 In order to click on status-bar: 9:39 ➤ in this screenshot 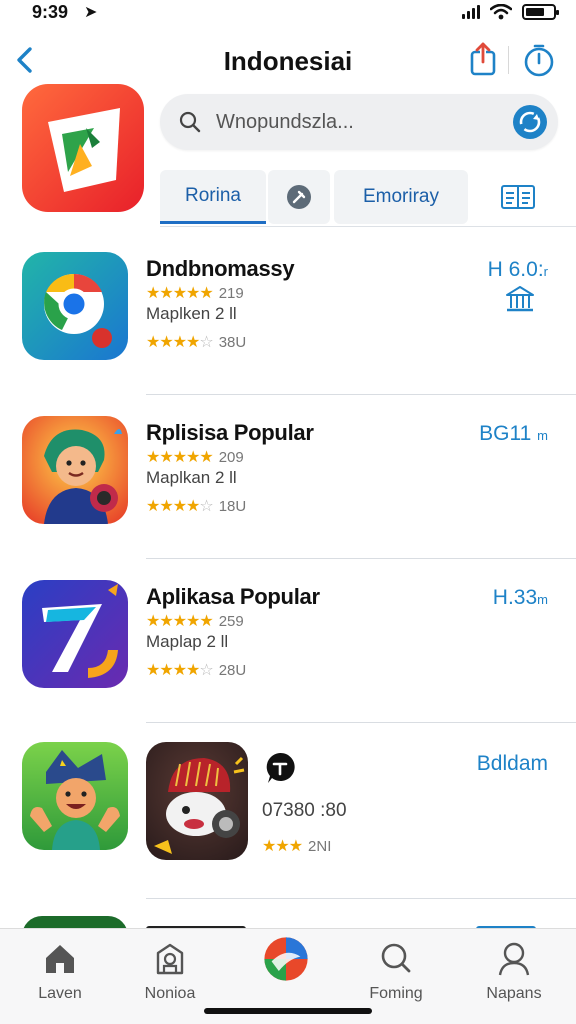, I will do `click(288, 14)`.